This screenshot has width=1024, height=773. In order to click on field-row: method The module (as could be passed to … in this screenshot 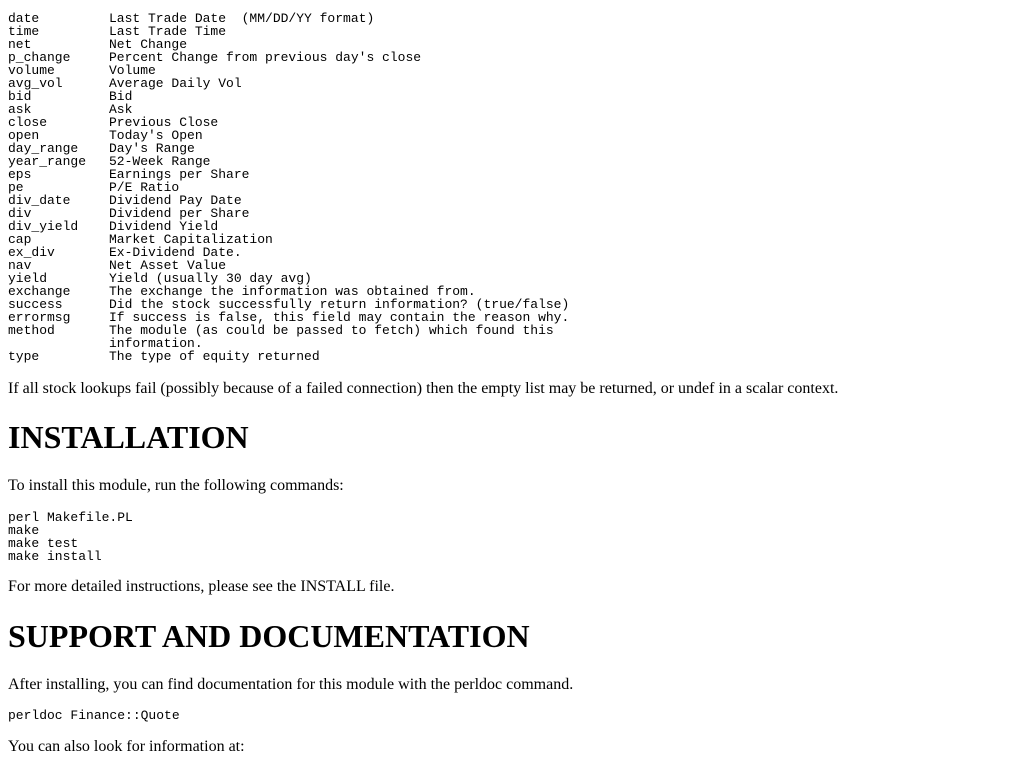, I will do `click(288, 337)`.